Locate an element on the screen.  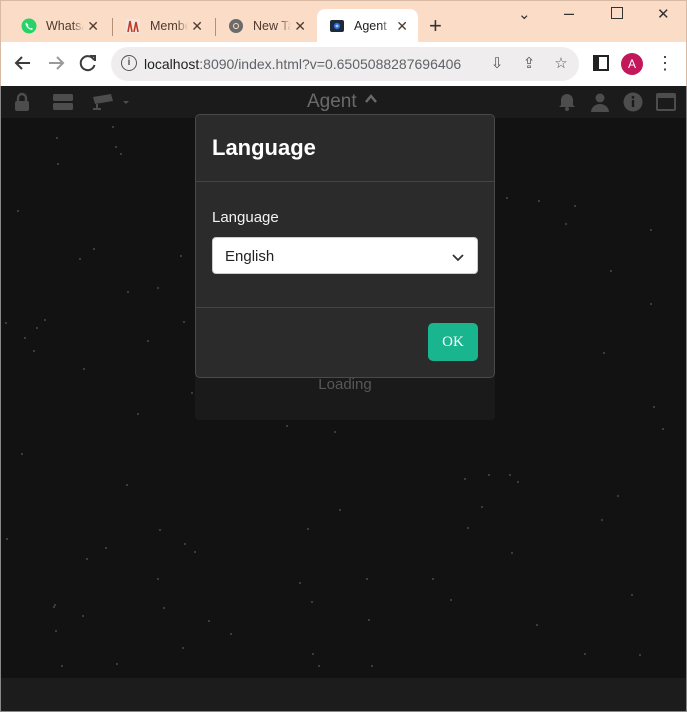
tab-title: Agent is located at coordinates (370, 26).